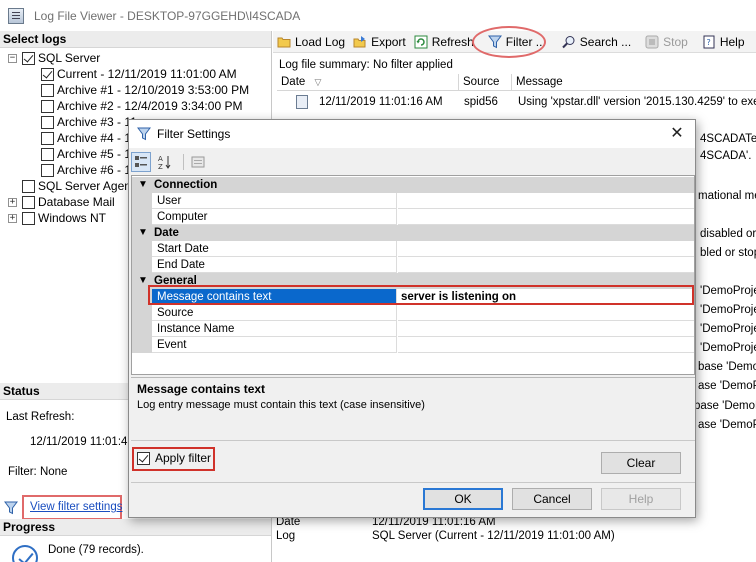  Describe the element at coordinates (413, 185) in the screenshot. I see `category-connection: ▼ Connection` at that location.